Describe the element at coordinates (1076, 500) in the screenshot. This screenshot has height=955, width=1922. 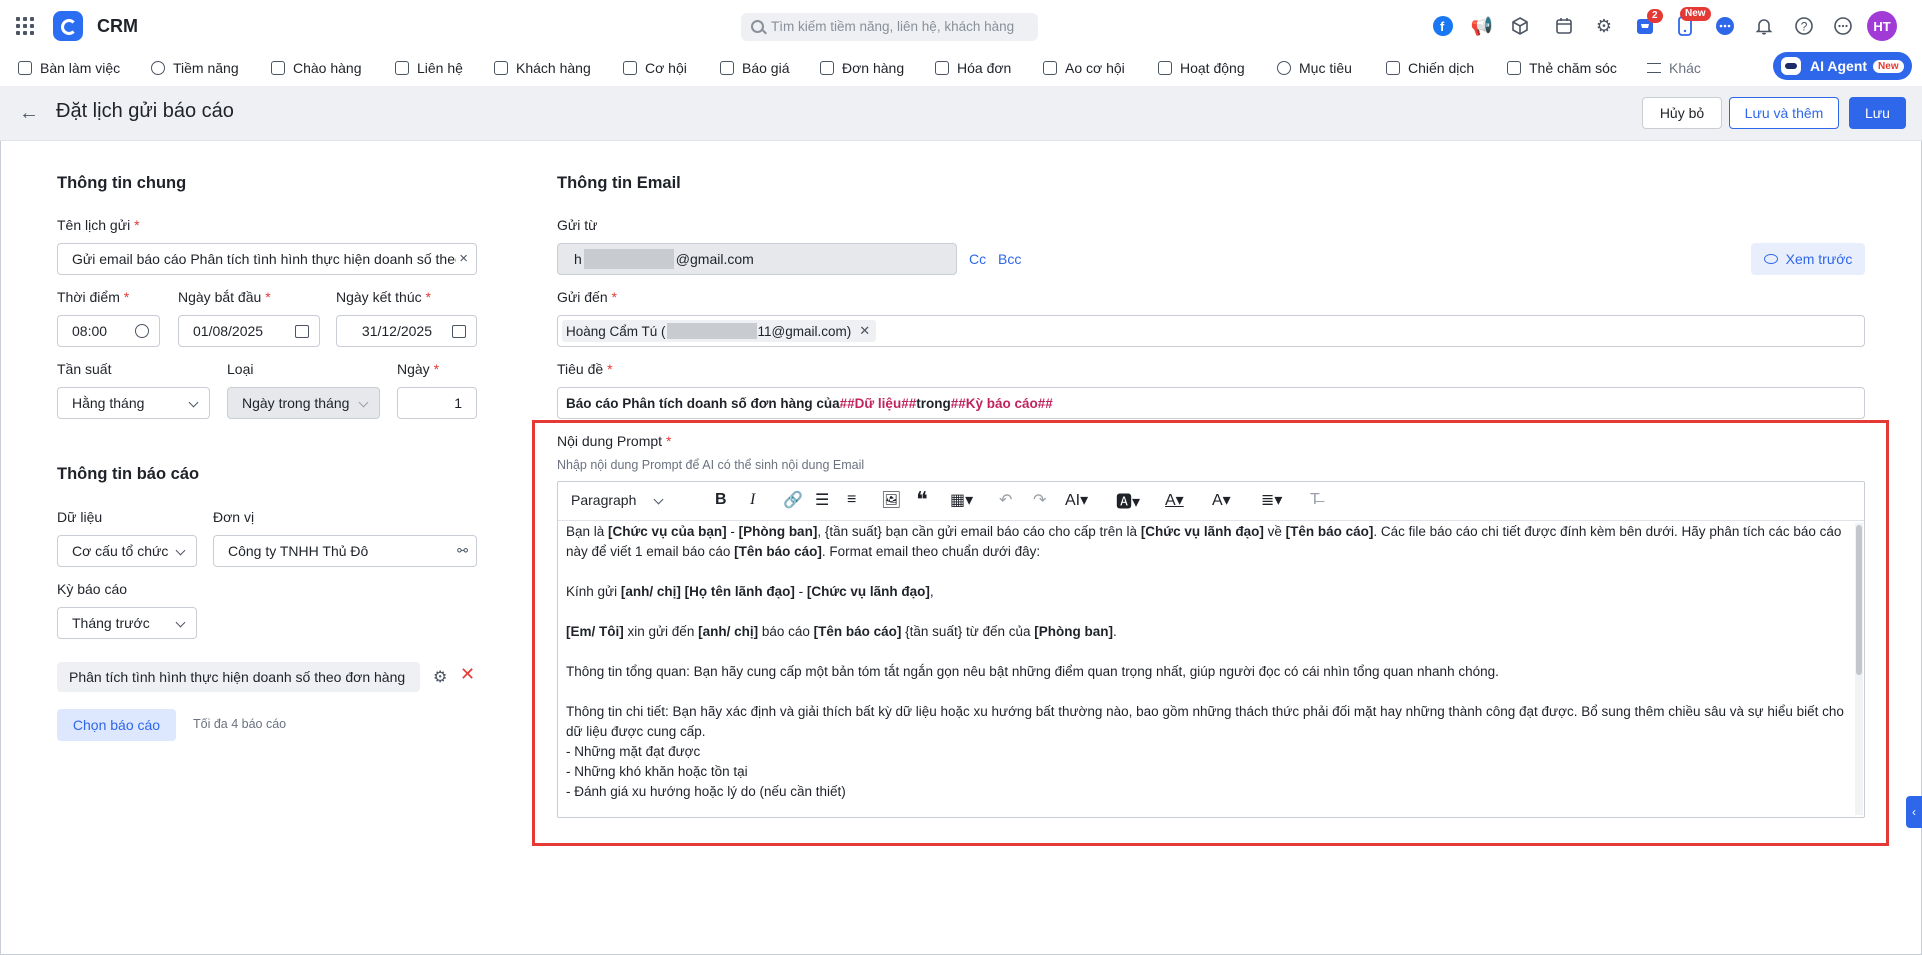
I see `font-size-icon: AI▾` at that location.